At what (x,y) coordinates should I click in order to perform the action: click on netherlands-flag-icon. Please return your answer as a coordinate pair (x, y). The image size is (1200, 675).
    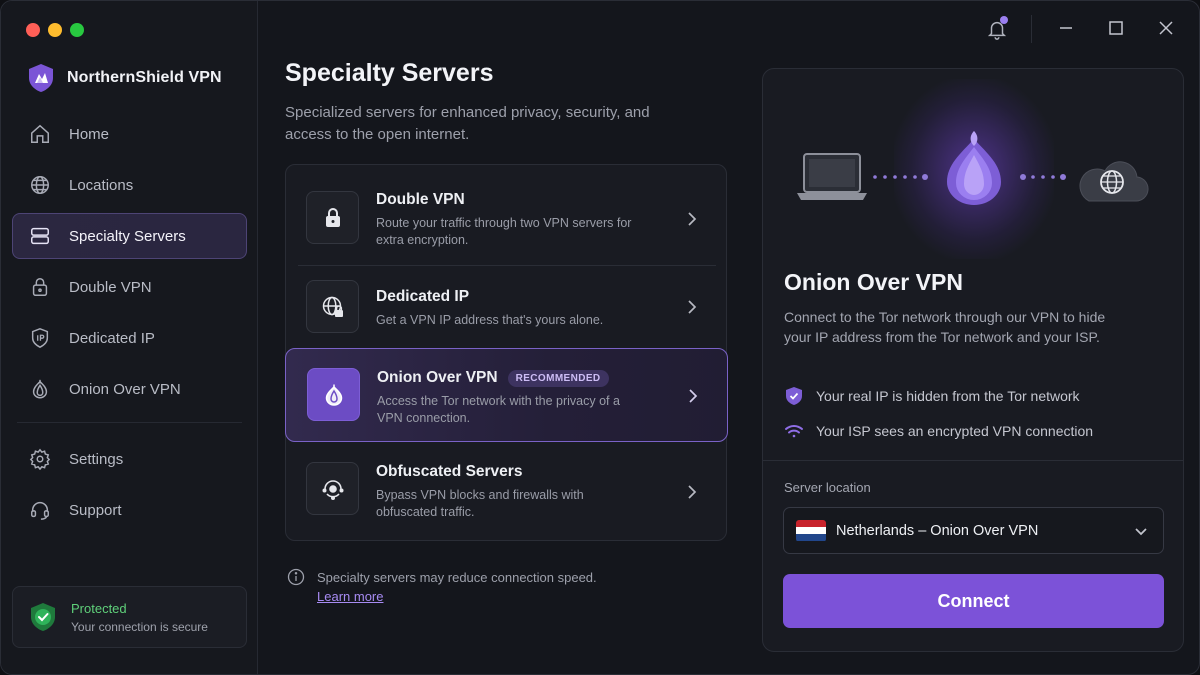
    Looking at the image, I should click on (811, 530).